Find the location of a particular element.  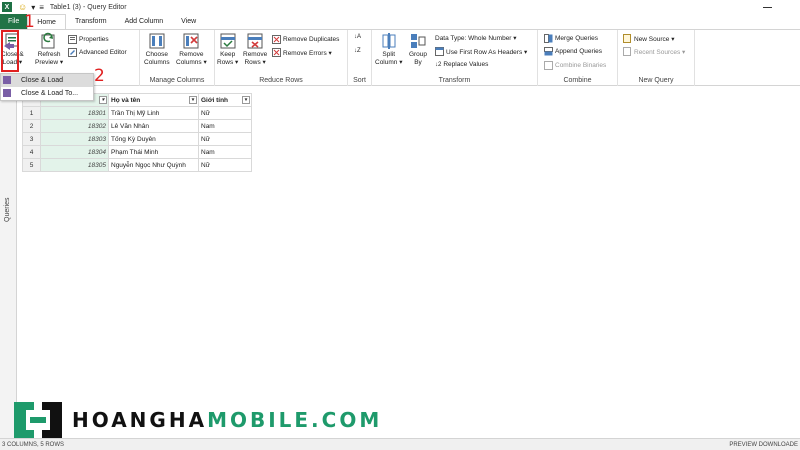

cell-id: 18301 is located at coordinates (74, 113).